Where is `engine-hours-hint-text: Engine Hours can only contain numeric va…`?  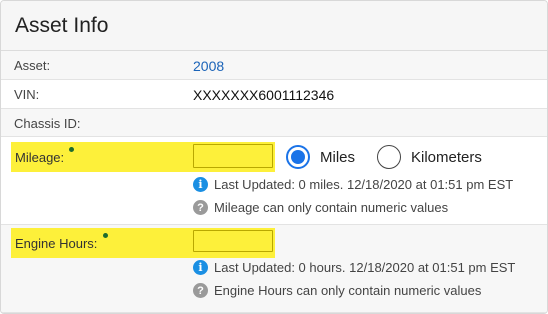 engine-hours-hint-text: Engine Hours can only contain numeric va… is located at coordinates (348, 290).